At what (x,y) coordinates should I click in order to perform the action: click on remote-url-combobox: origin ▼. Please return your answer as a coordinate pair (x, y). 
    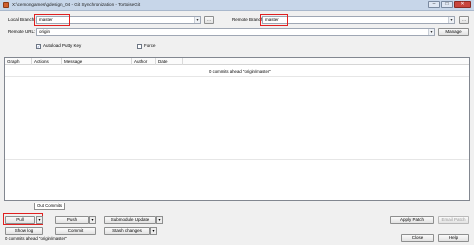
    Looking at the image, I should click on (235, 32).